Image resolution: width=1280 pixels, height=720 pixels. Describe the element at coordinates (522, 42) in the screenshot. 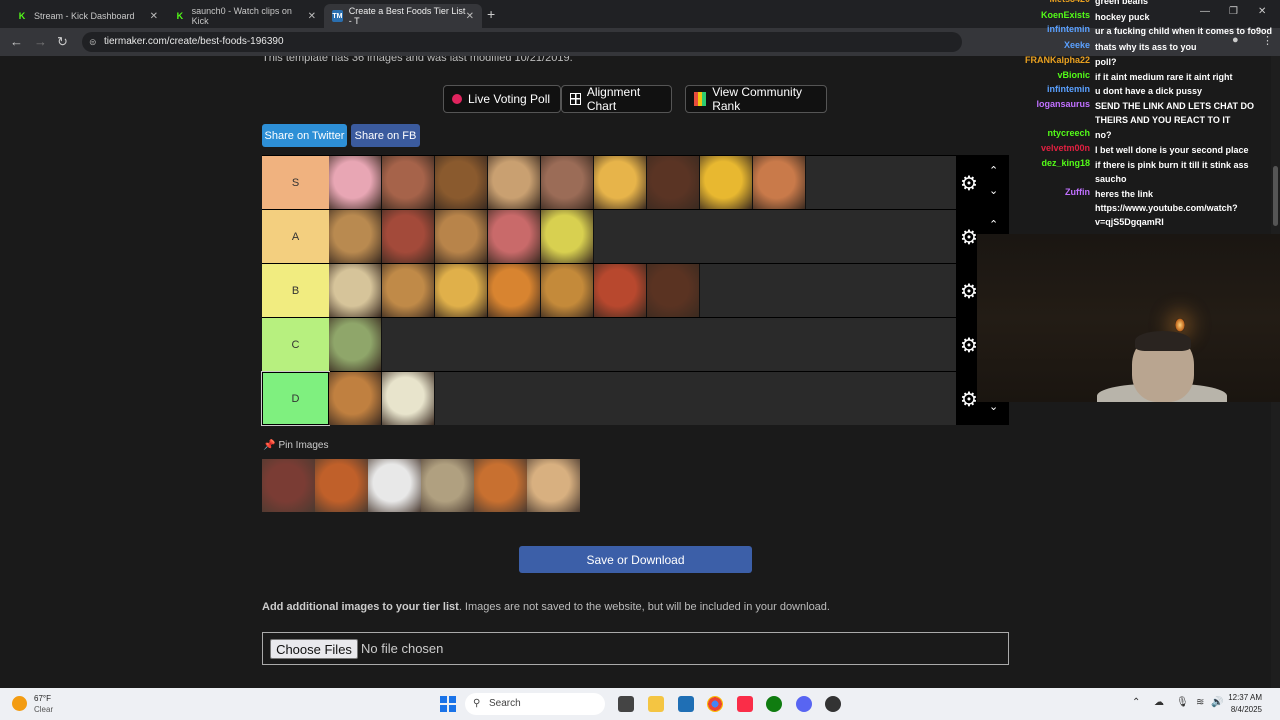

I see `url-field: ⊜ tiermaker.com/create/best-foods-196390` at that location.